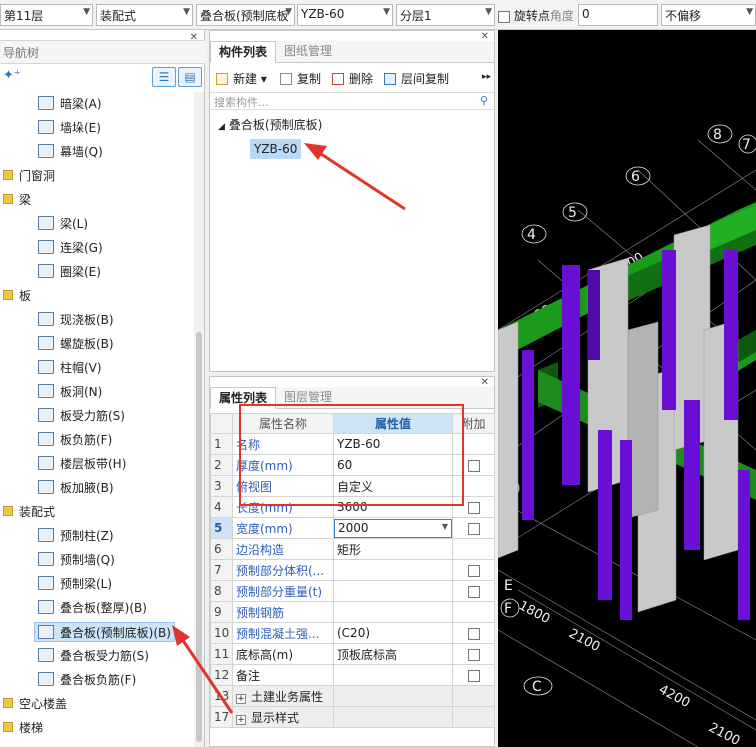 The height and width of the screenshot is (747, 756). What do you see at coordinates (76, 320) in the screenshot?
I see `nav-item: 现浇板(B)` at bounding box center [76, 320].